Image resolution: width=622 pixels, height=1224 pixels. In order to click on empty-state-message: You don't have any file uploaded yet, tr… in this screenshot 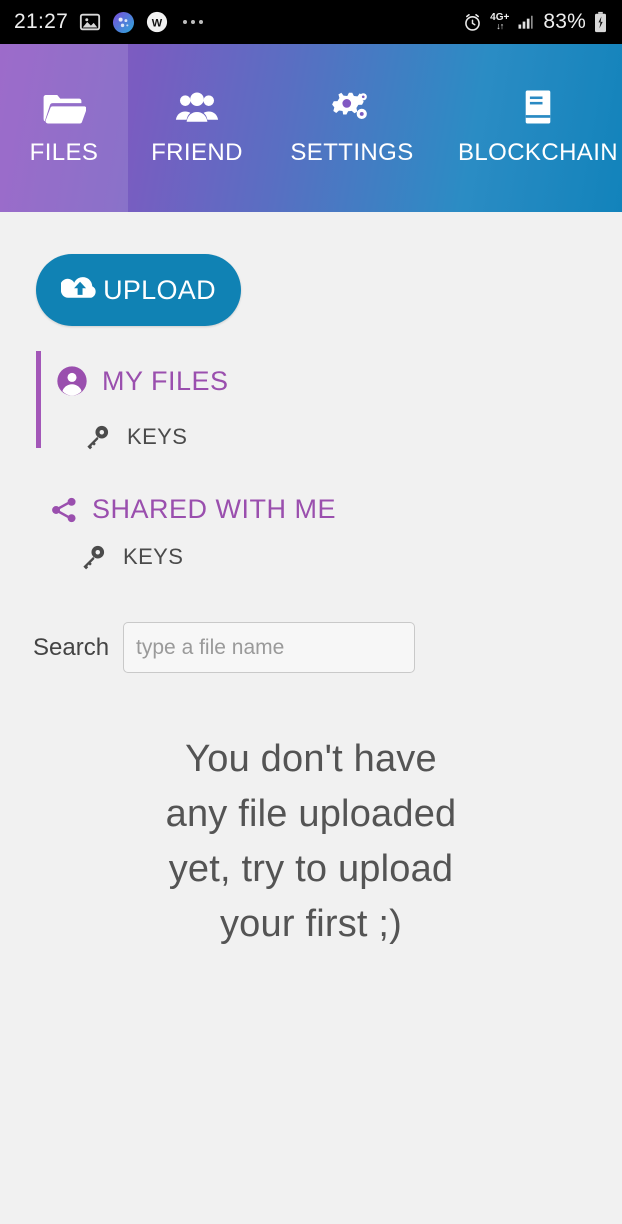, I will do `click(311, 842)`.